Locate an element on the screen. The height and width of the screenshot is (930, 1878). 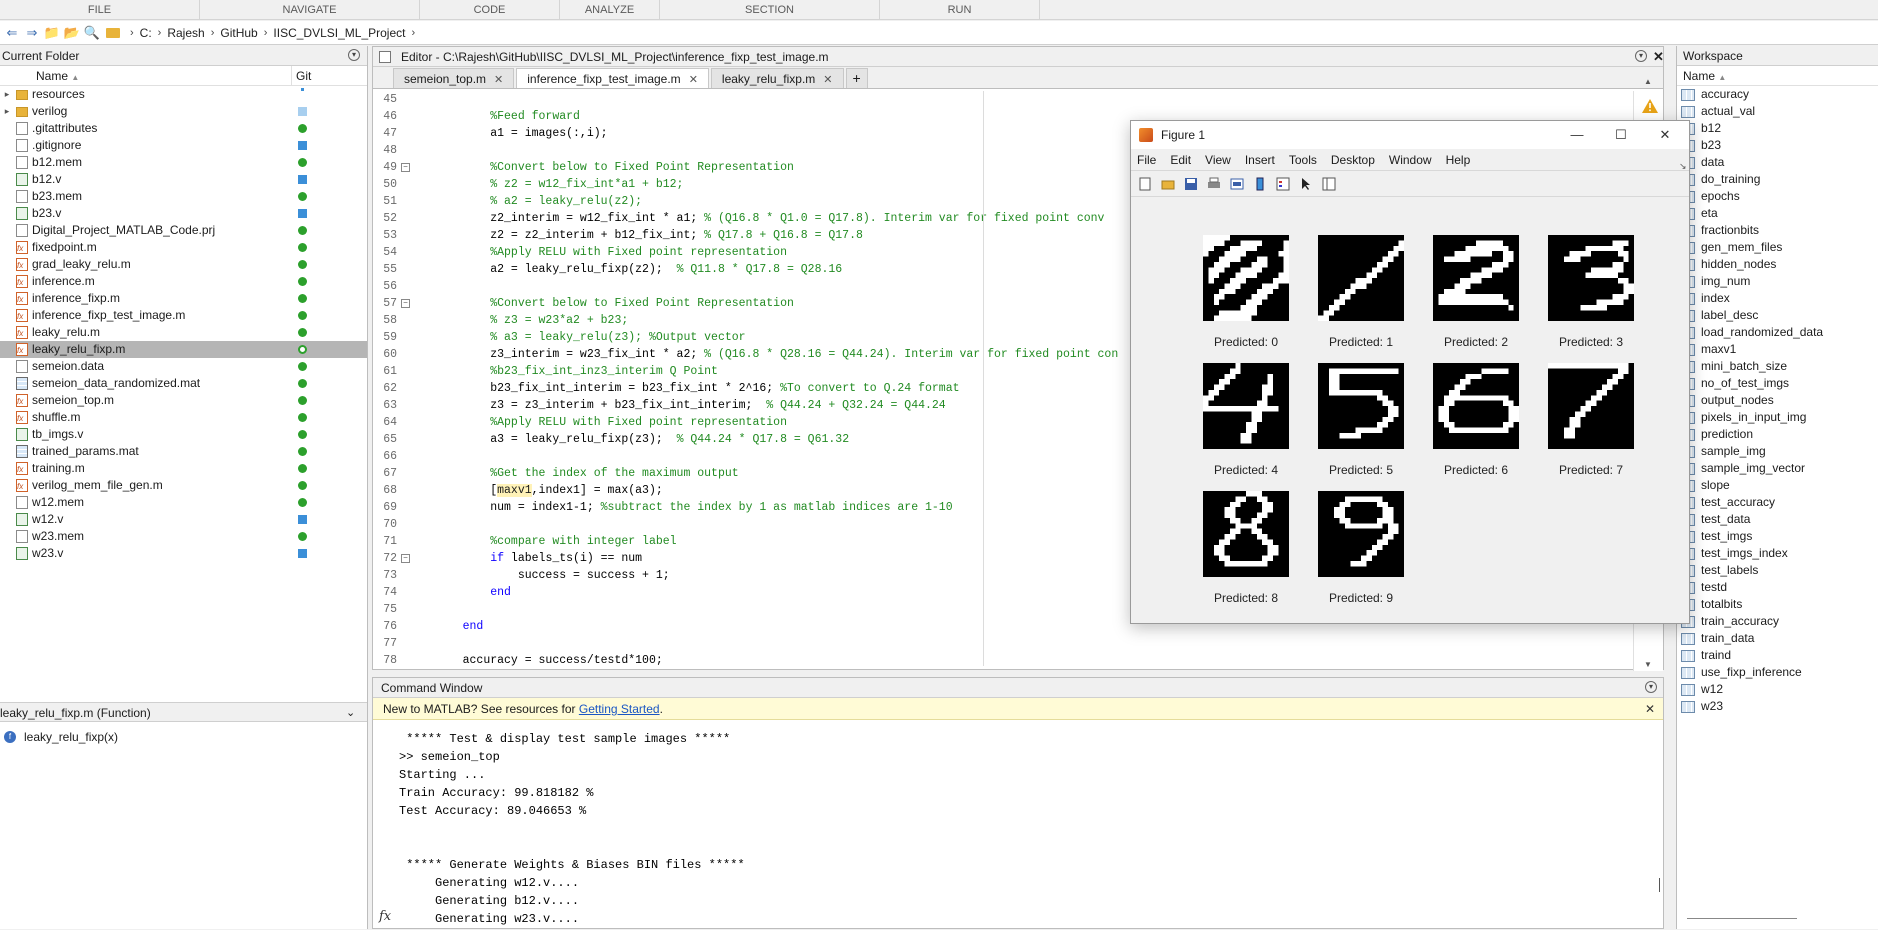
editor-tab: leaky_relu_fixp.m ✕ is located at coordinates (777, 78).